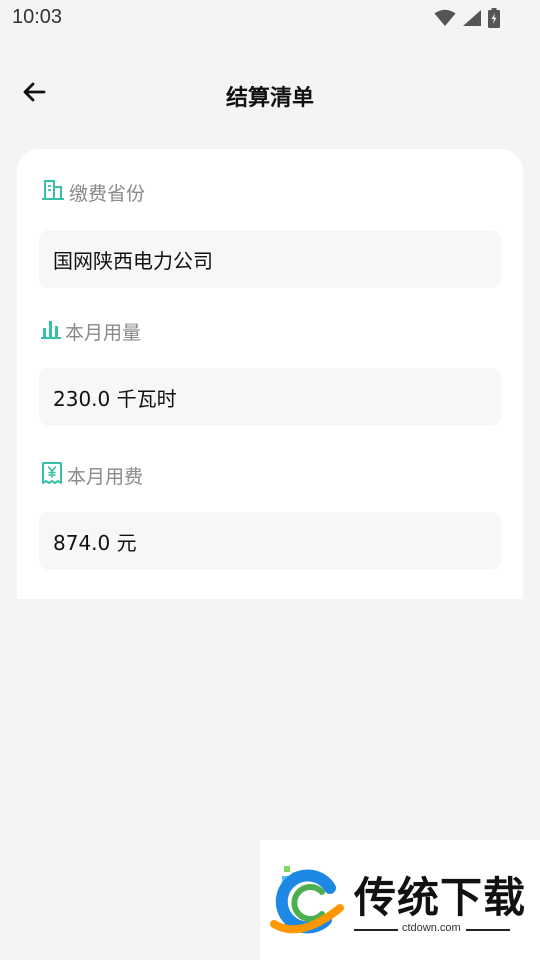 This screenshot has height=960, width=540. Describe the element at coordinates (440, 897) in the screenshot. I see `watermark-brand-text: 传统下载` at that location.